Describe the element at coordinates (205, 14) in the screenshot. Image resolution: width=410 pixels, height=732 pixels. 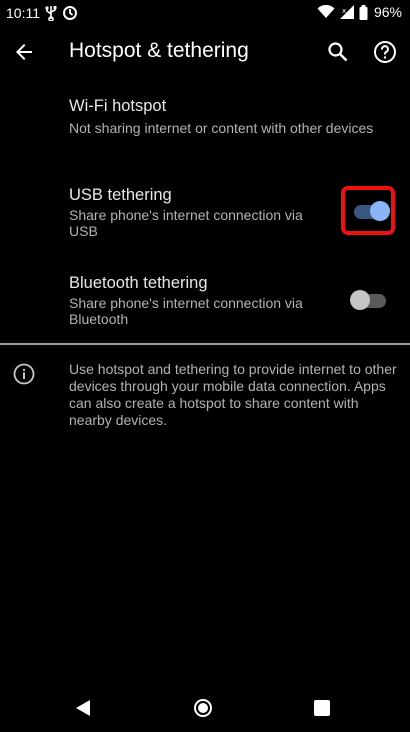
I see `status-bar: 10:11 x 96%` at that location.